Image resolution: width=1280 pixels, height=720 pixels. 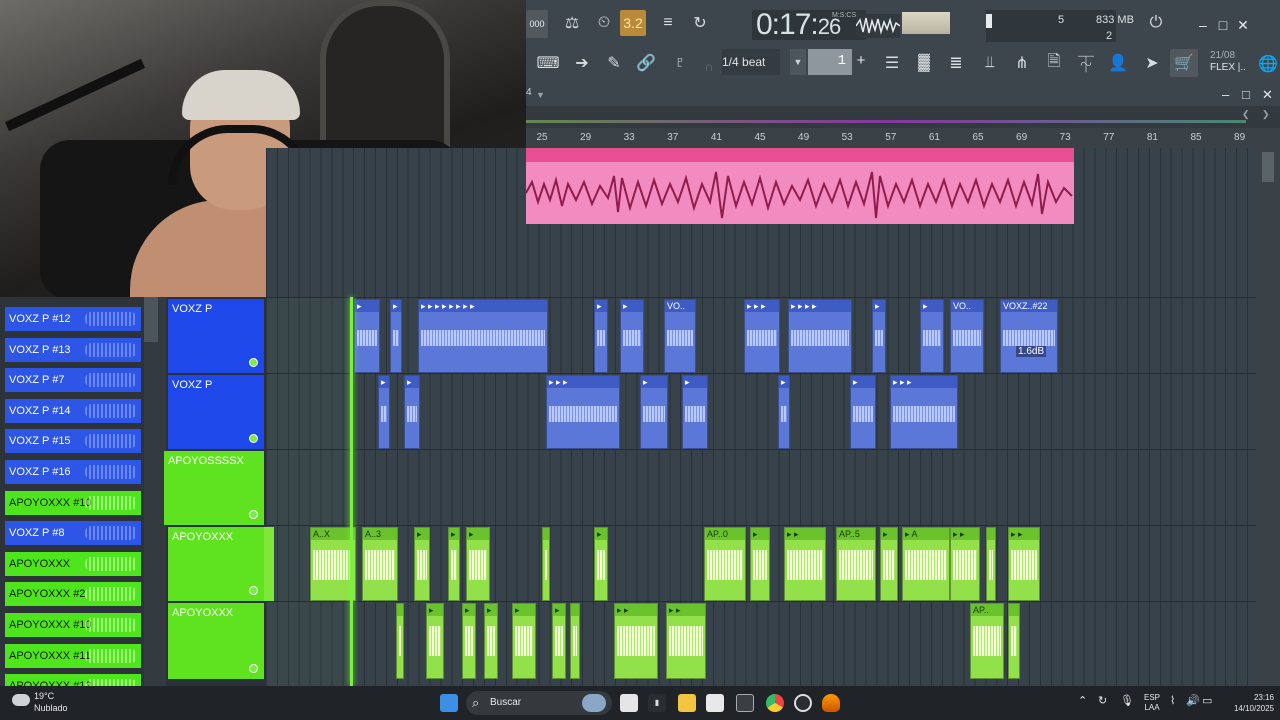 I want to click on scroll-right-icon: ❯, so click(x=1266, y=114).